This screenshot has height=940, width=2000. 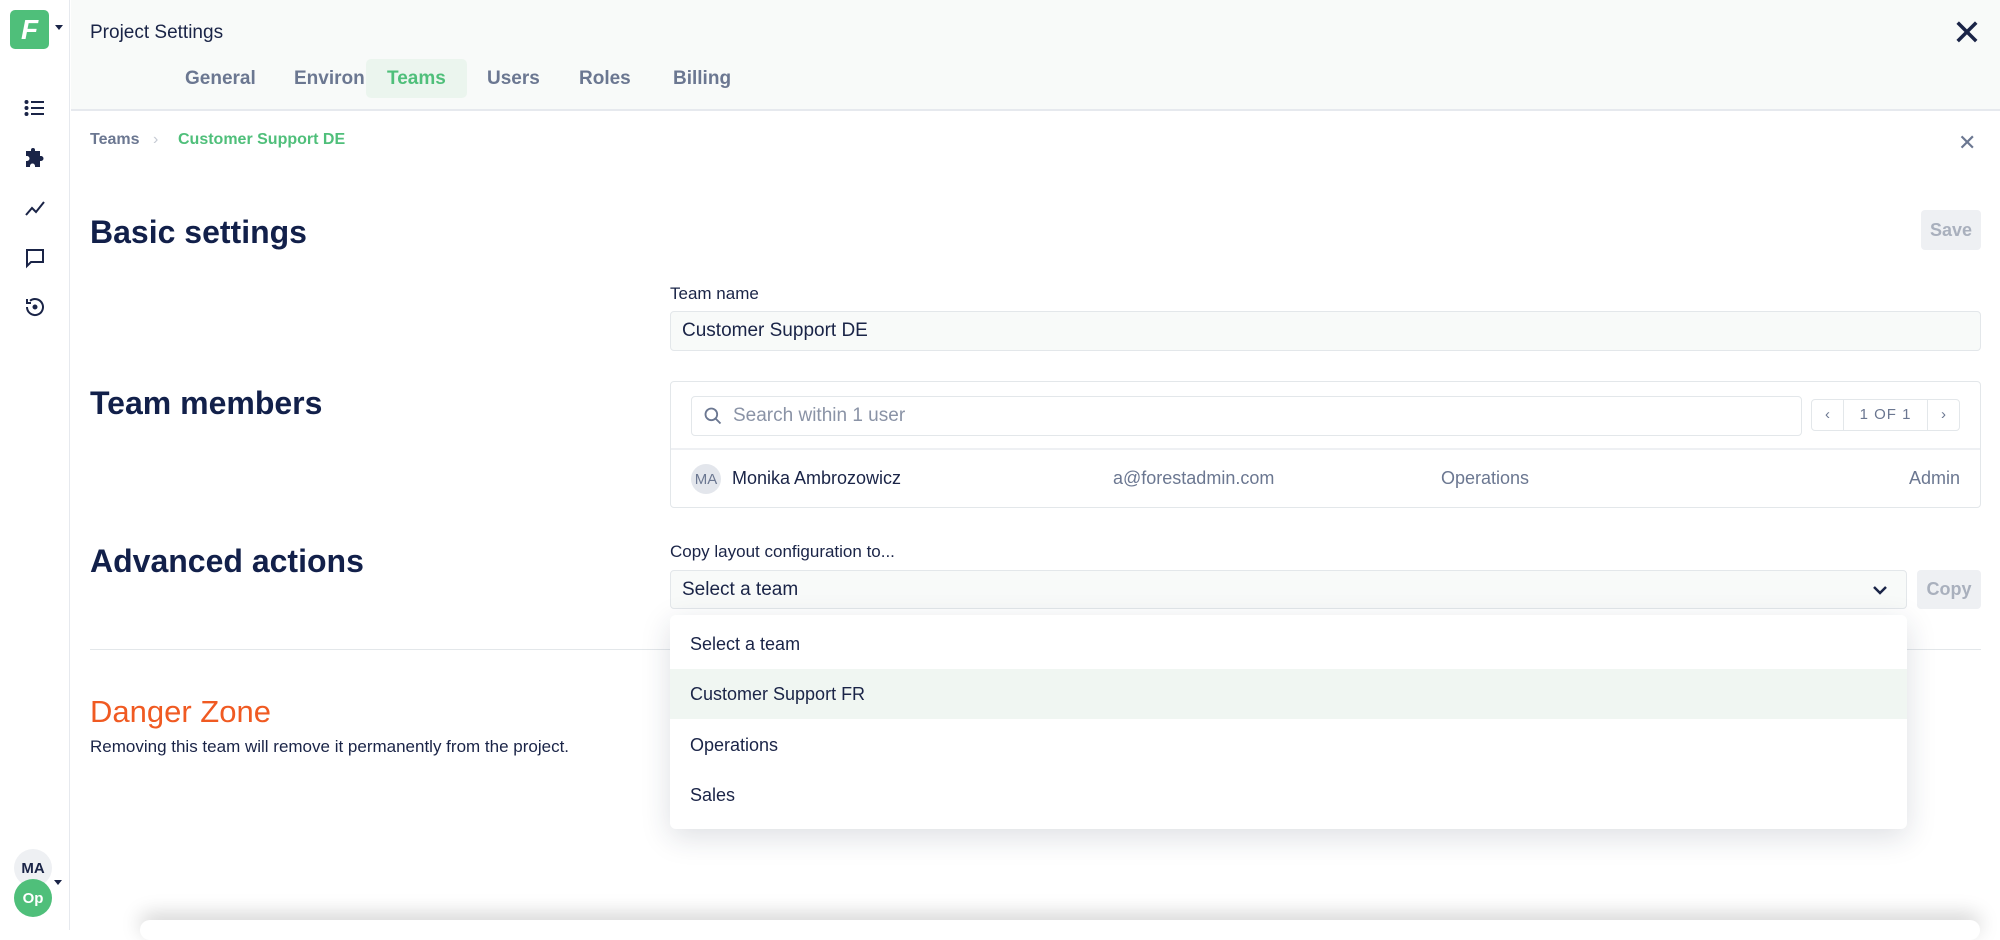 What do you see at coordinates (35, 258) in the screenshot?
I see `message-icon` at bounding box center [35, 258].